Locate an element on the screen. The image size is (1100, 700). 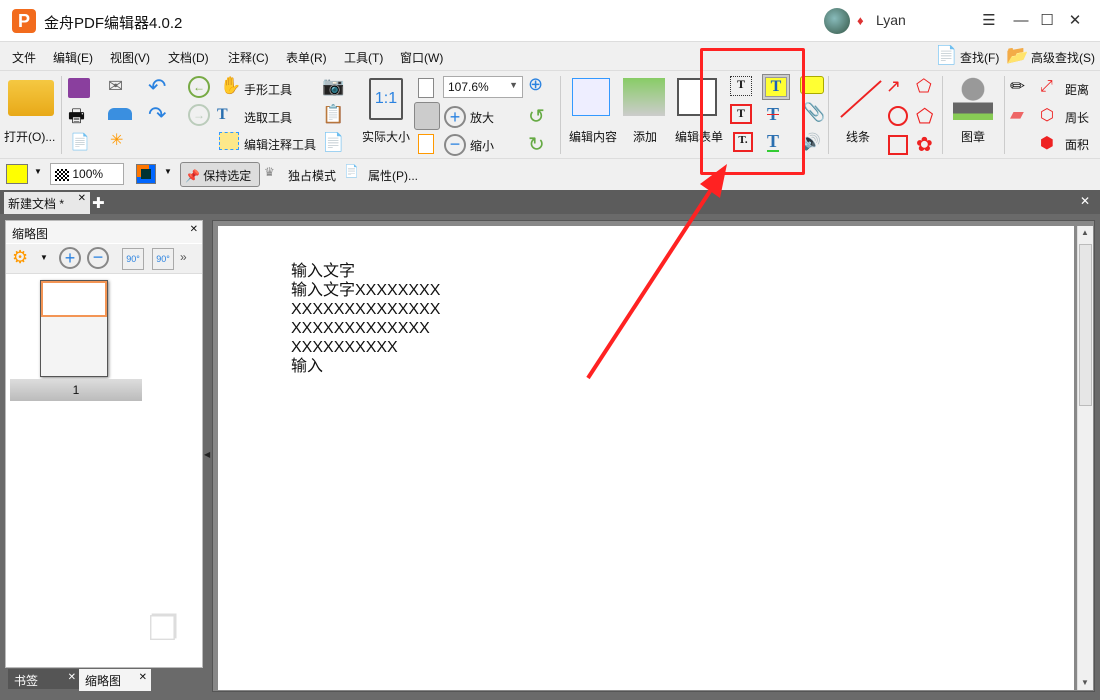
annotation-arrow is located at coordinates (656, 272).